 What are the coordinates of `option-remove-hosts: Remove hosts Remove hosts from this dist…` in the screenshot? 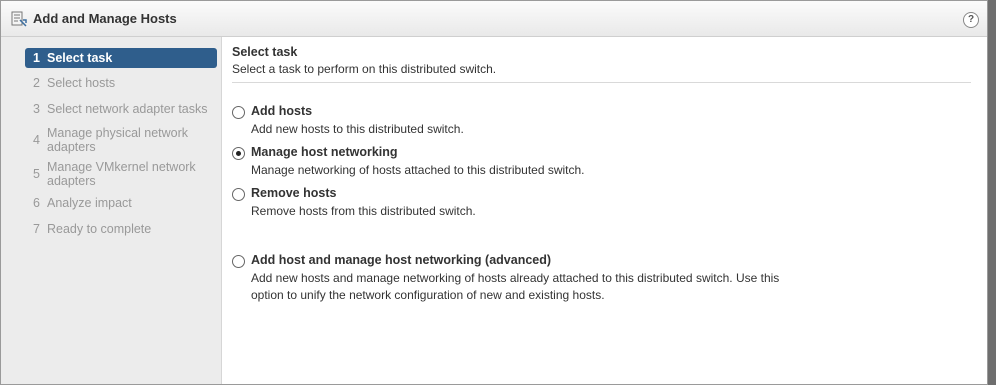 It's located at (511, 203).